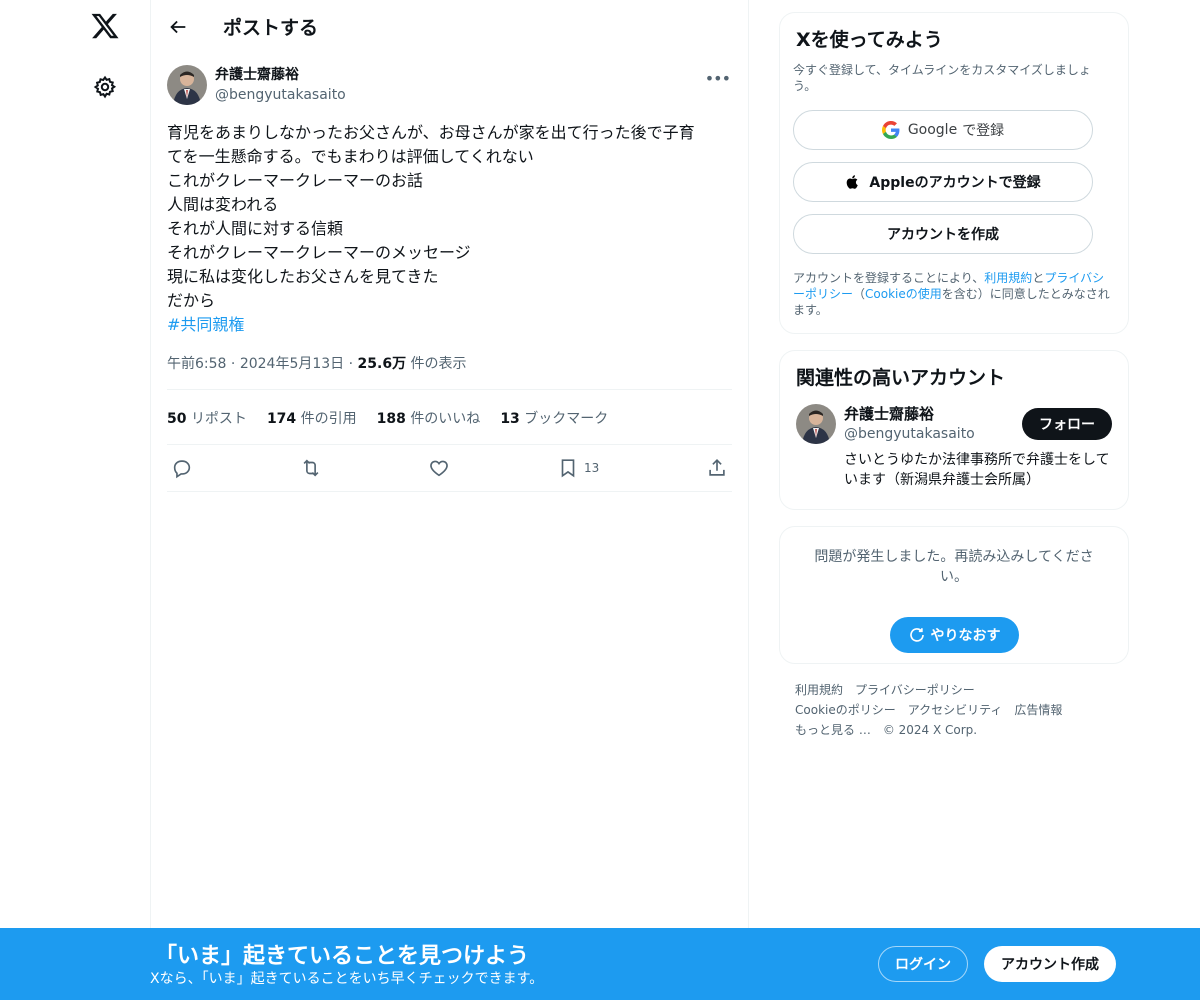 The height and width of the screenshot is (1000, 1200). I want to click on share-button, so click(717, 468).